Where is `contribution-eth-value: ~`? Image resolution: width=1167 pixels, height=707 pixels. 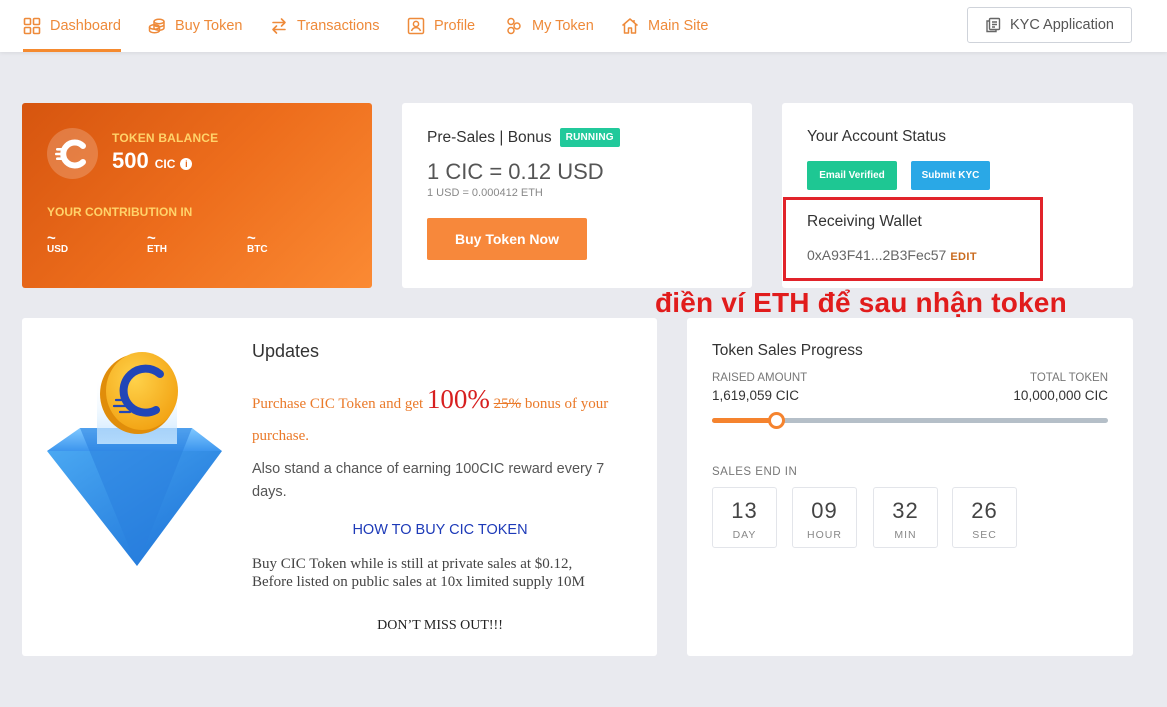 contribution-eth-value: ~ is located at coordinates (151, 238).